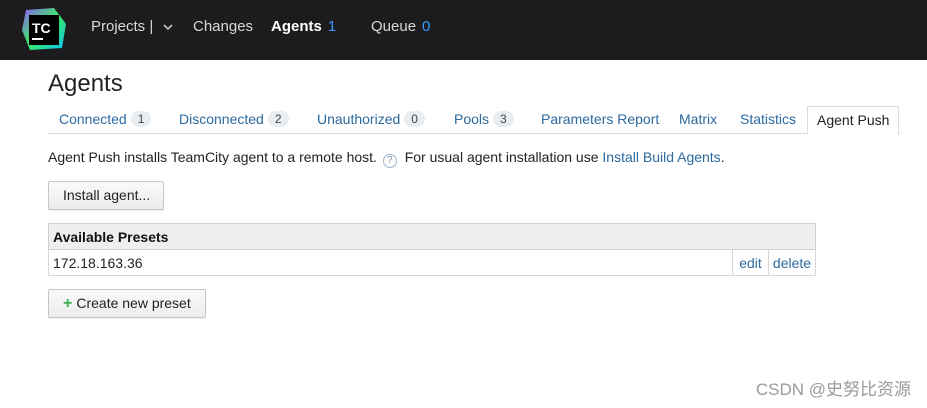 The image size is (927, 408). I want to click on tab-parameters-report-label: Parameters Report, so click(600, 119).